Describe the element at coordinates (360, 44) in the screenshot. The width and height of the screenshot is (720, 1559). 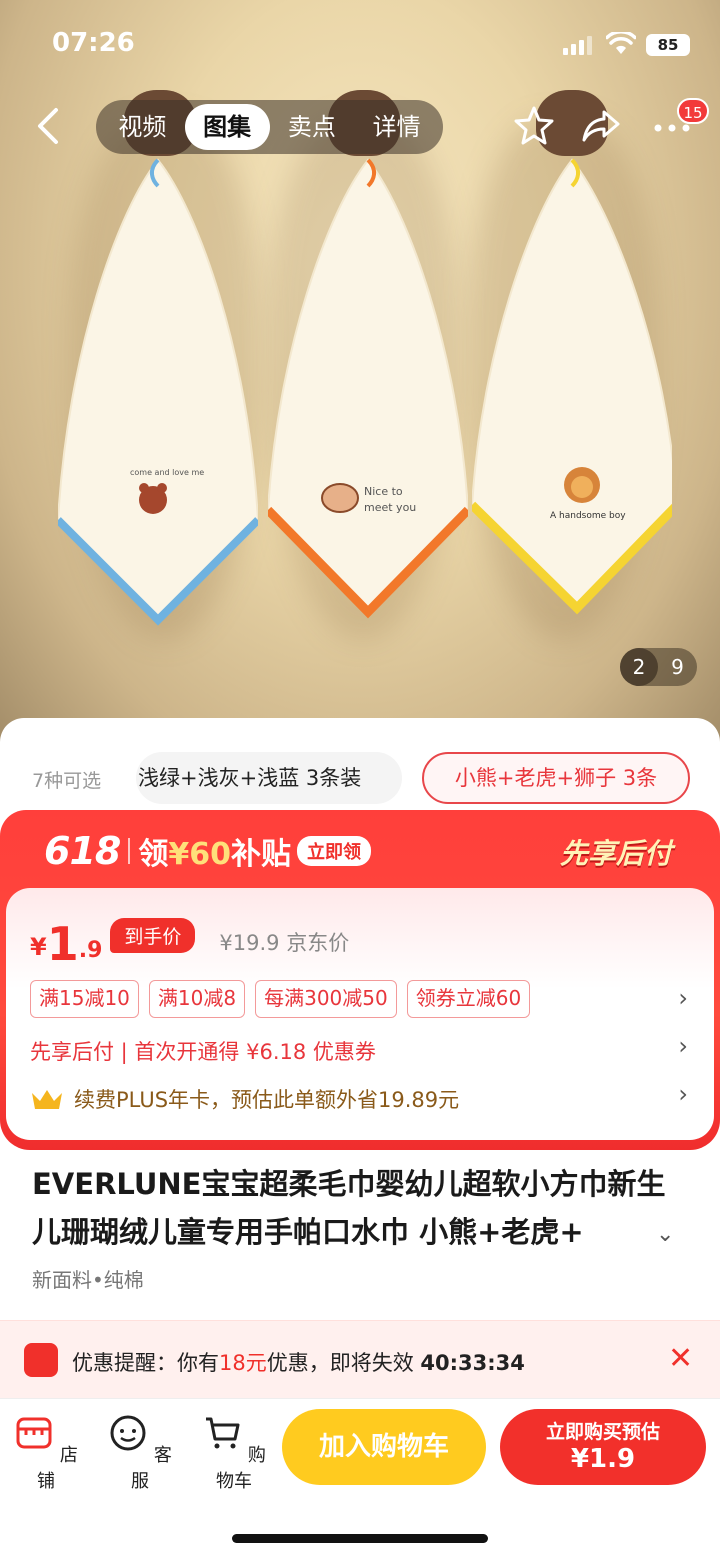
I see `status-bar: 07:26 85` at that location.